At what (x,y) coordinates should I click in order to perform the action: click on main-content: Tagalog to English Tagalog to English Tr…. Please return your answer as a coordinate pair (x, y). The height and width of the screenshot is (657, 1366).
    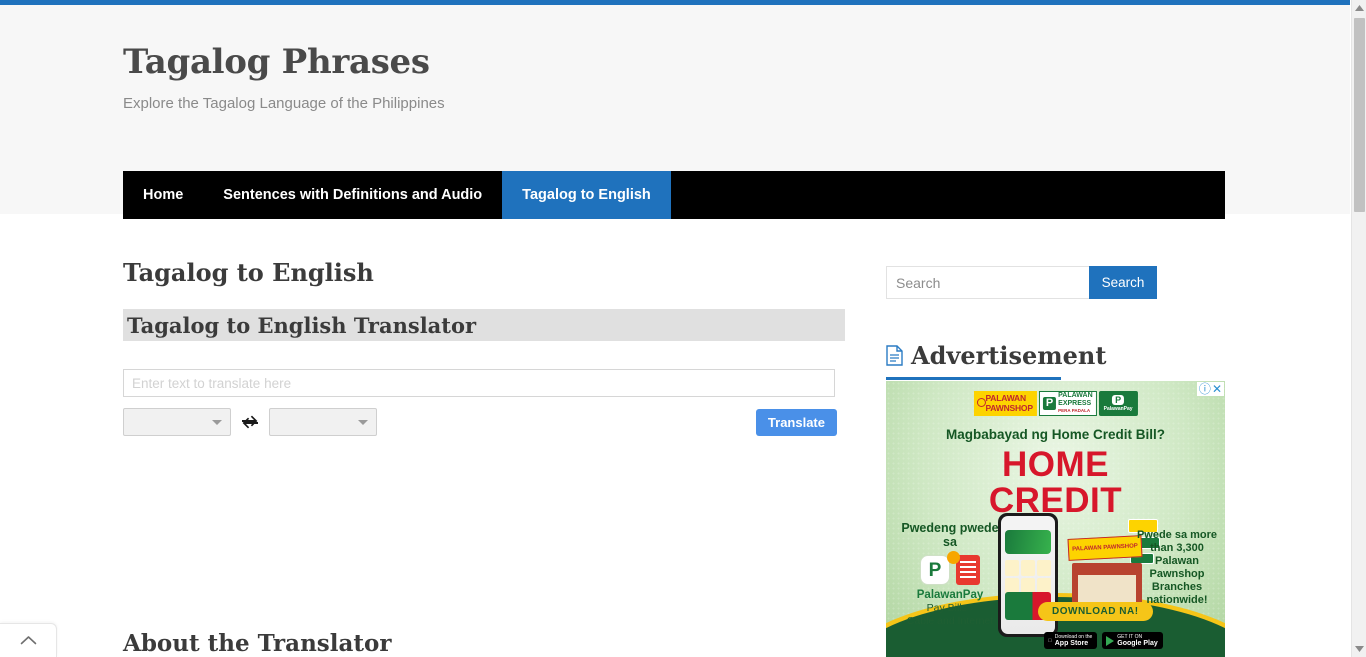
    Looking at the image, I should click on (484, 347).